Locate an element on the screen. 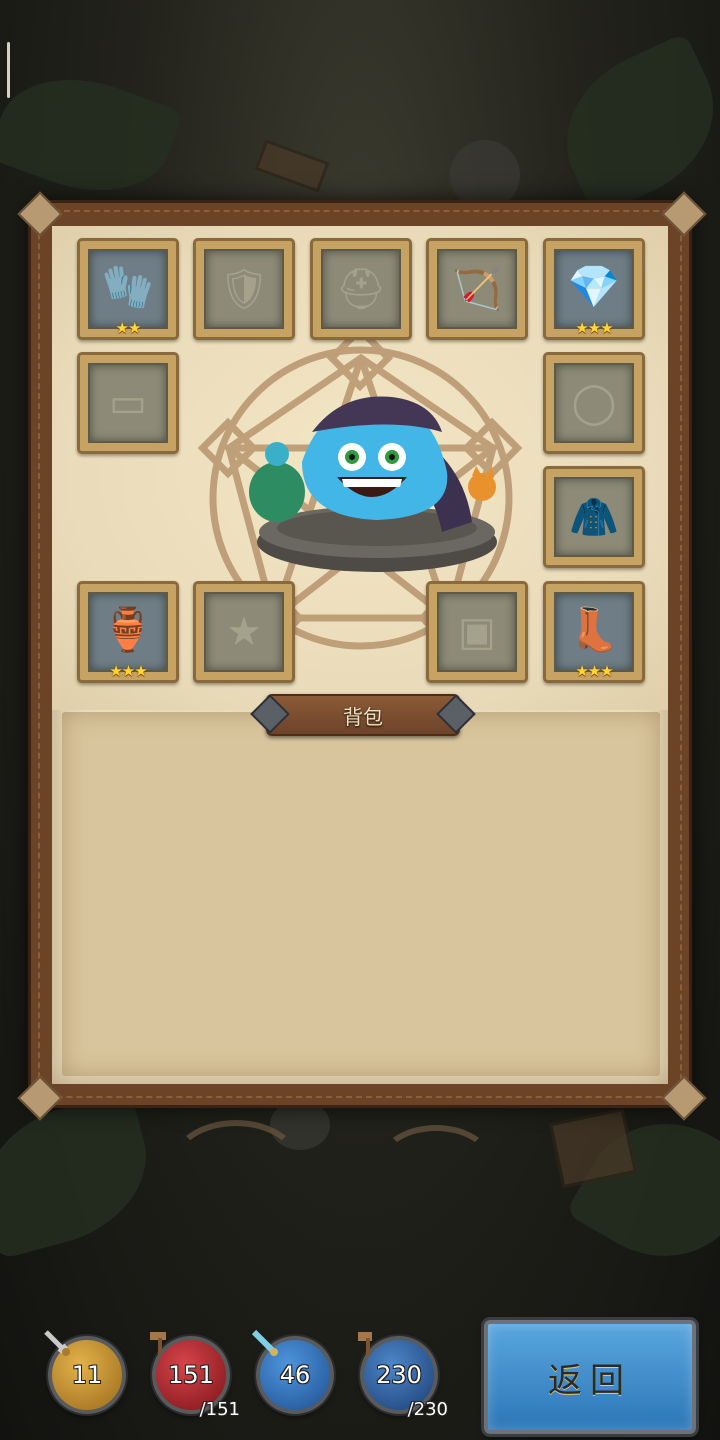 The height and width of the screenshot is (1440, 720). sword-icon is located at coordinates (57, 1343).